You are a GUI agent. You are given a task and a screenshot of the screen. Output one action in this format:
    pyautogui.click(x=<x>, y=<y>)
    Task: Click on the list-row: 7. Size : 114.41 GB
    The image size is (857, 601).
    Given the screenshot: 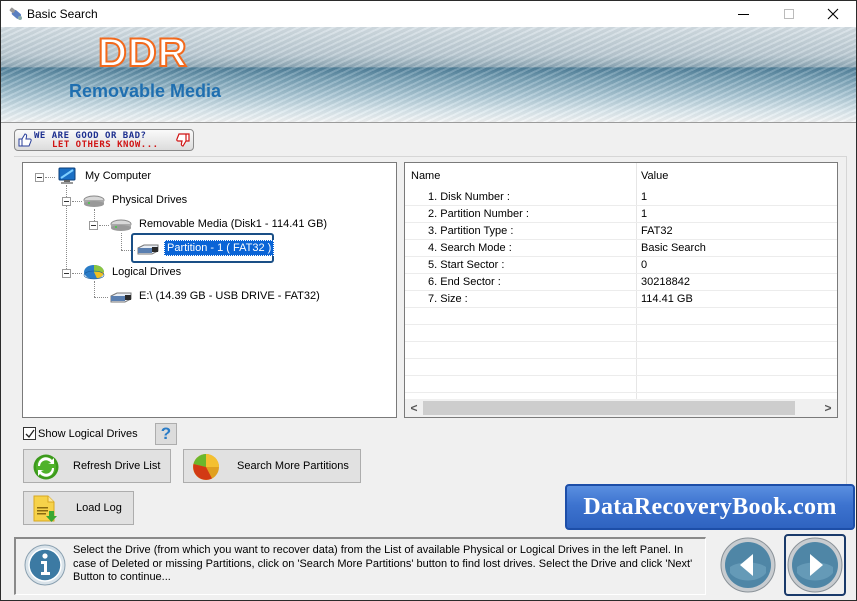 What is the action you would take?
    pyautogui.click(x=621, y=299)
    